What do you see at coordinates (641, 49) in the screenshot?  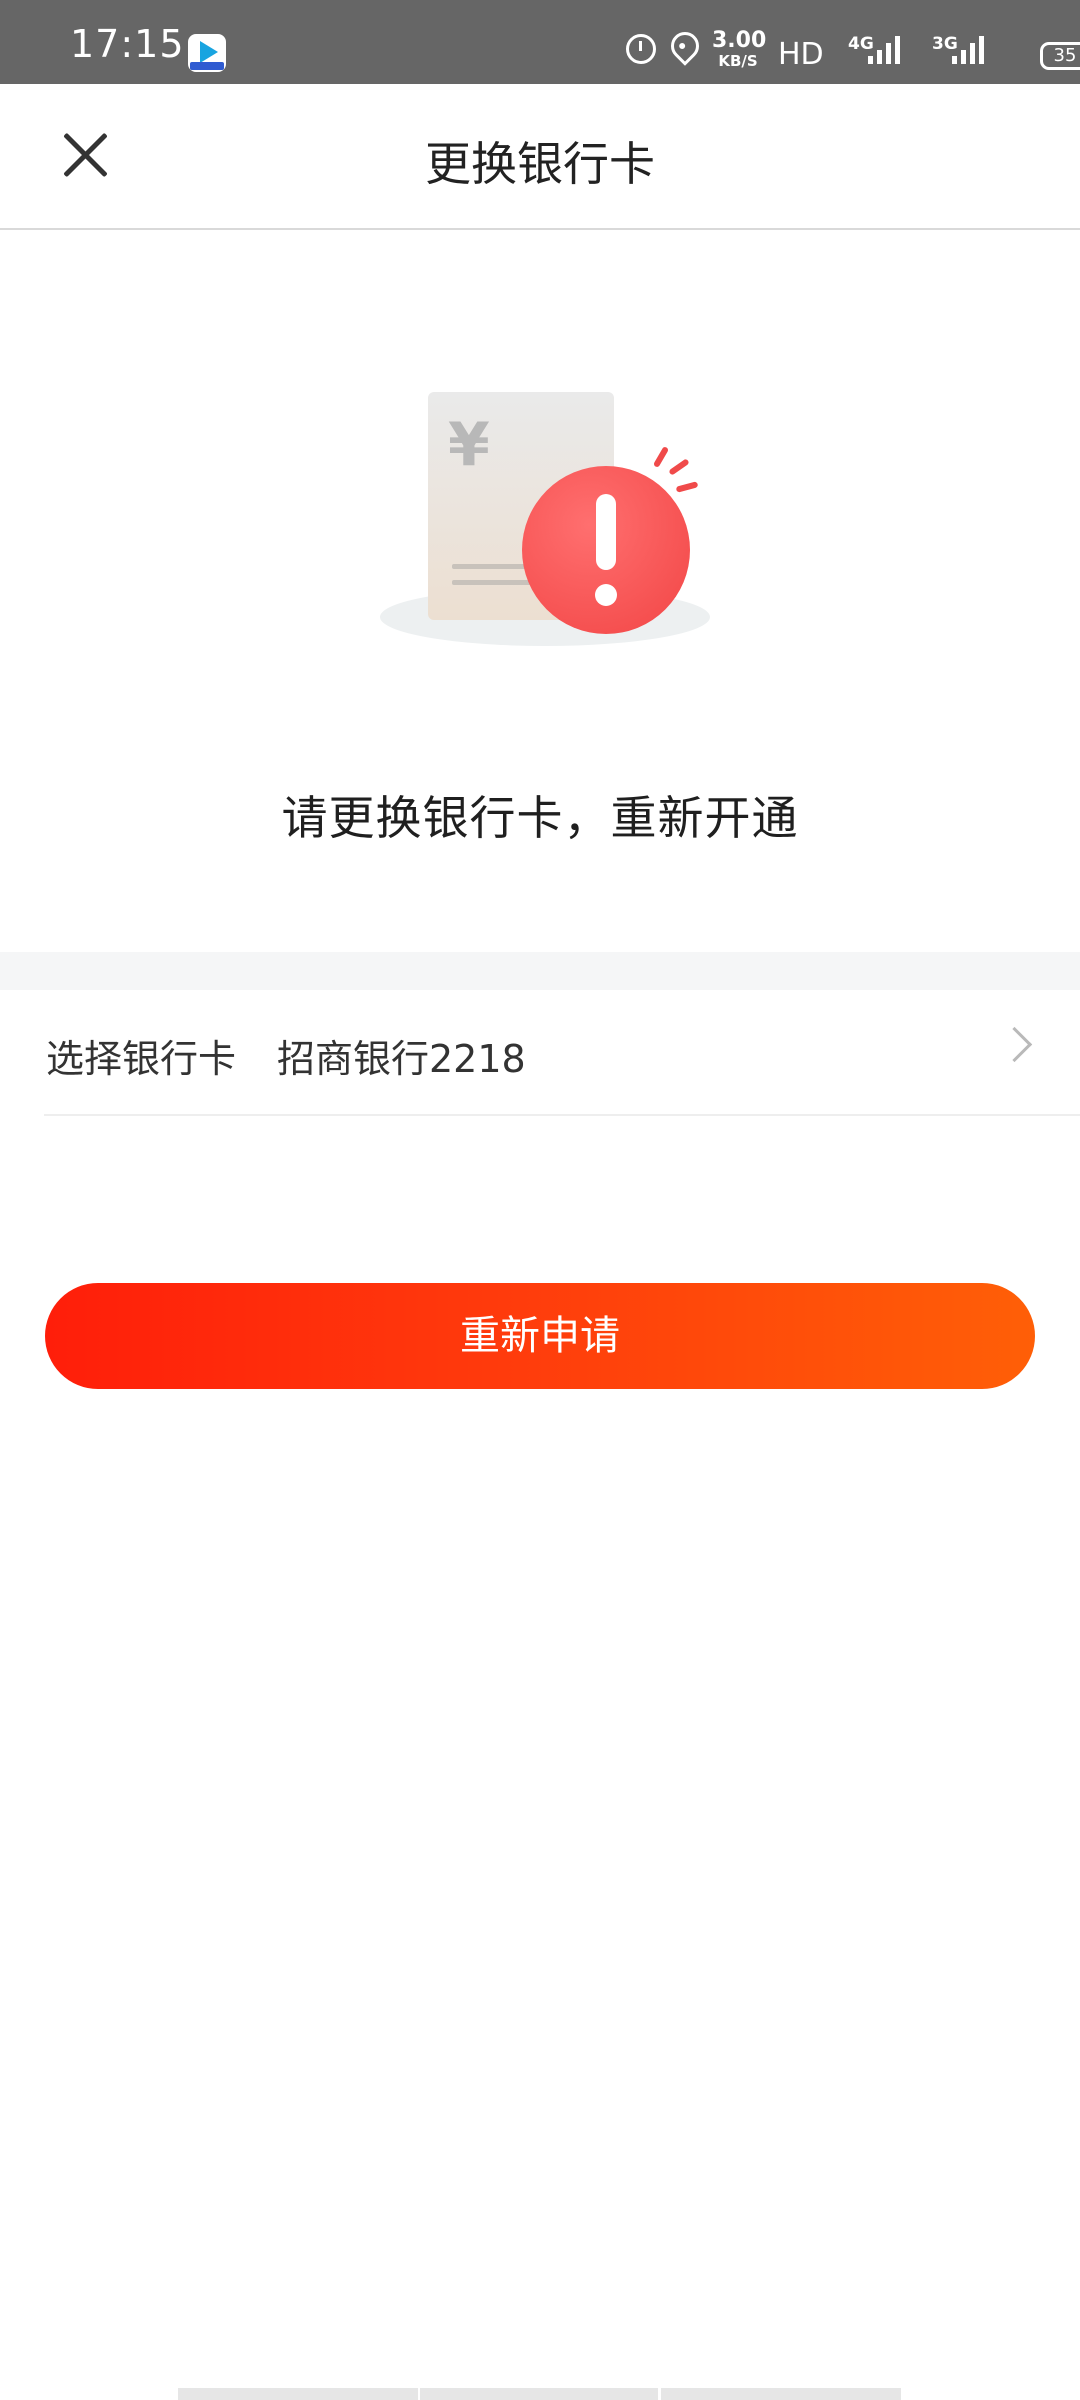 I see `alarm-icon` at bounding box center [641, 49].